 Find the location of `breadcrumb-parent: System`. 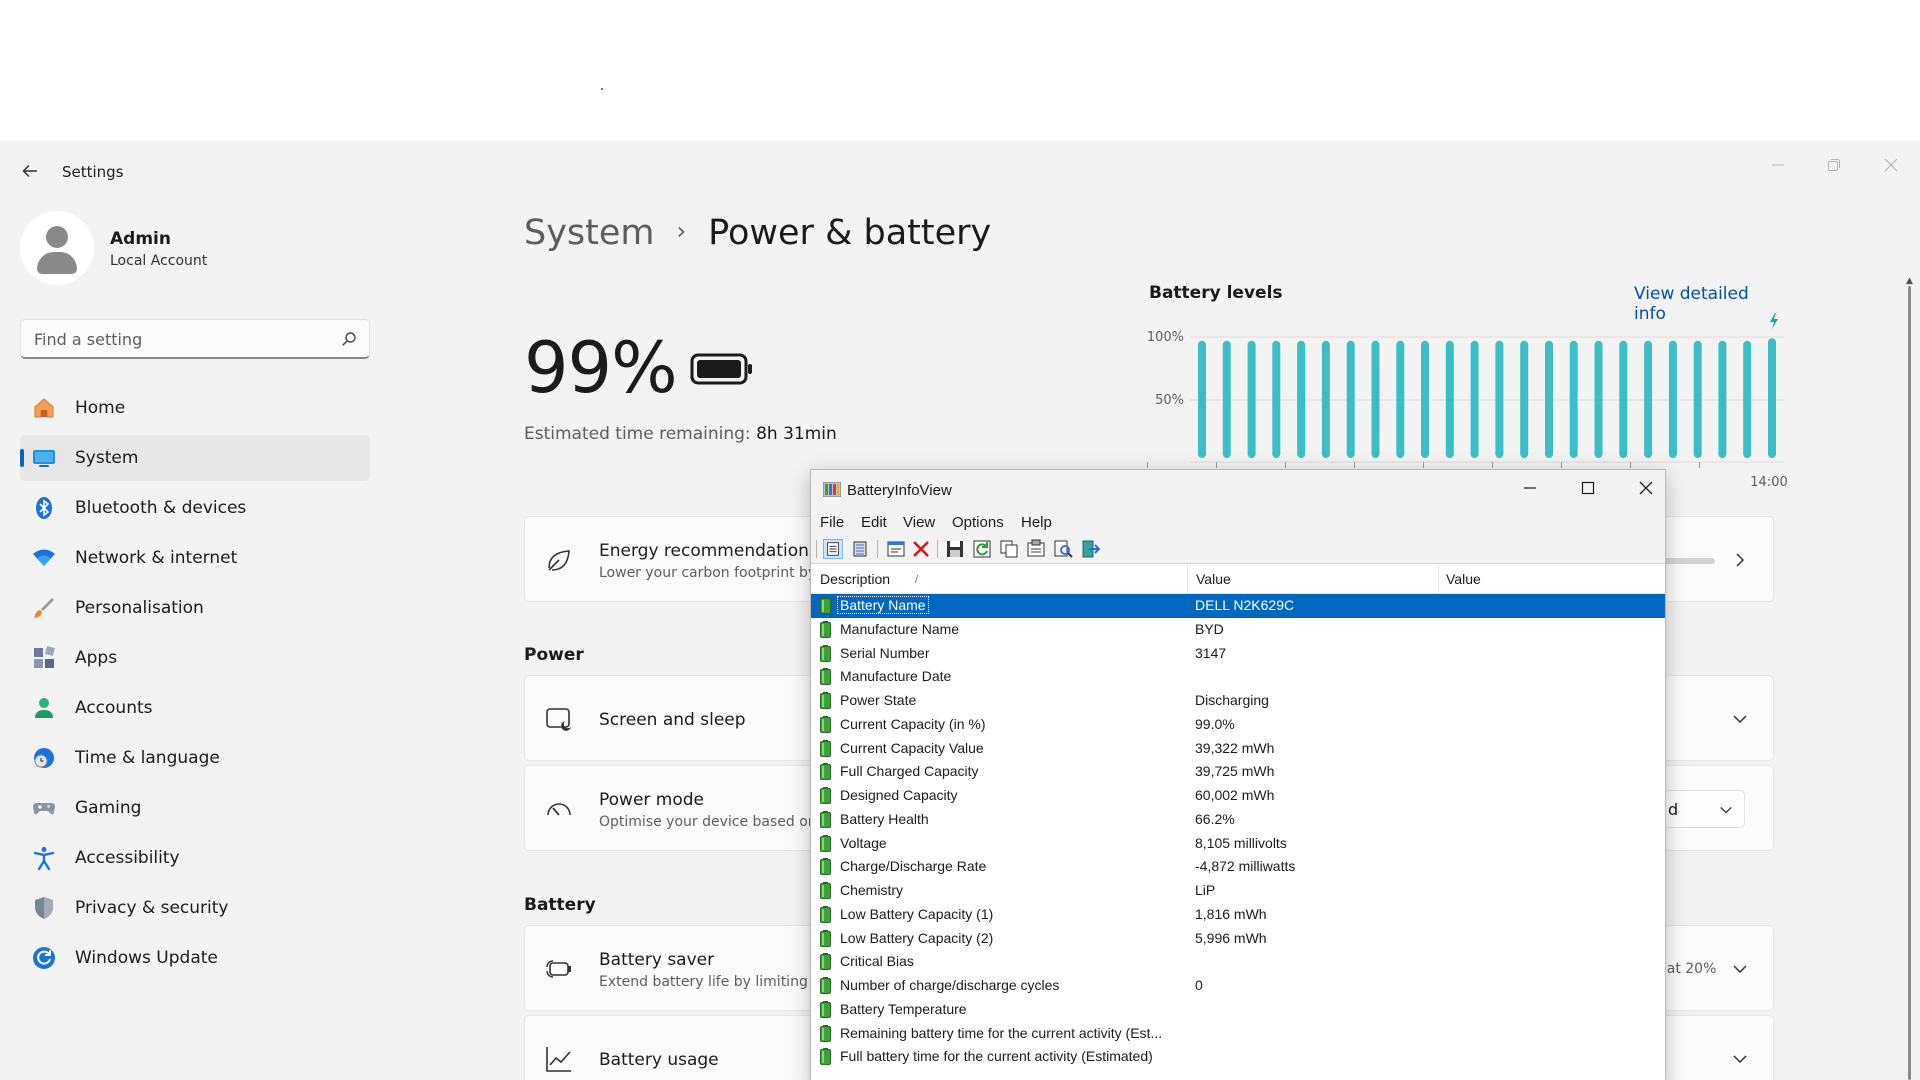

breadcrumb-parent: System is located at coordinates (589, 233).